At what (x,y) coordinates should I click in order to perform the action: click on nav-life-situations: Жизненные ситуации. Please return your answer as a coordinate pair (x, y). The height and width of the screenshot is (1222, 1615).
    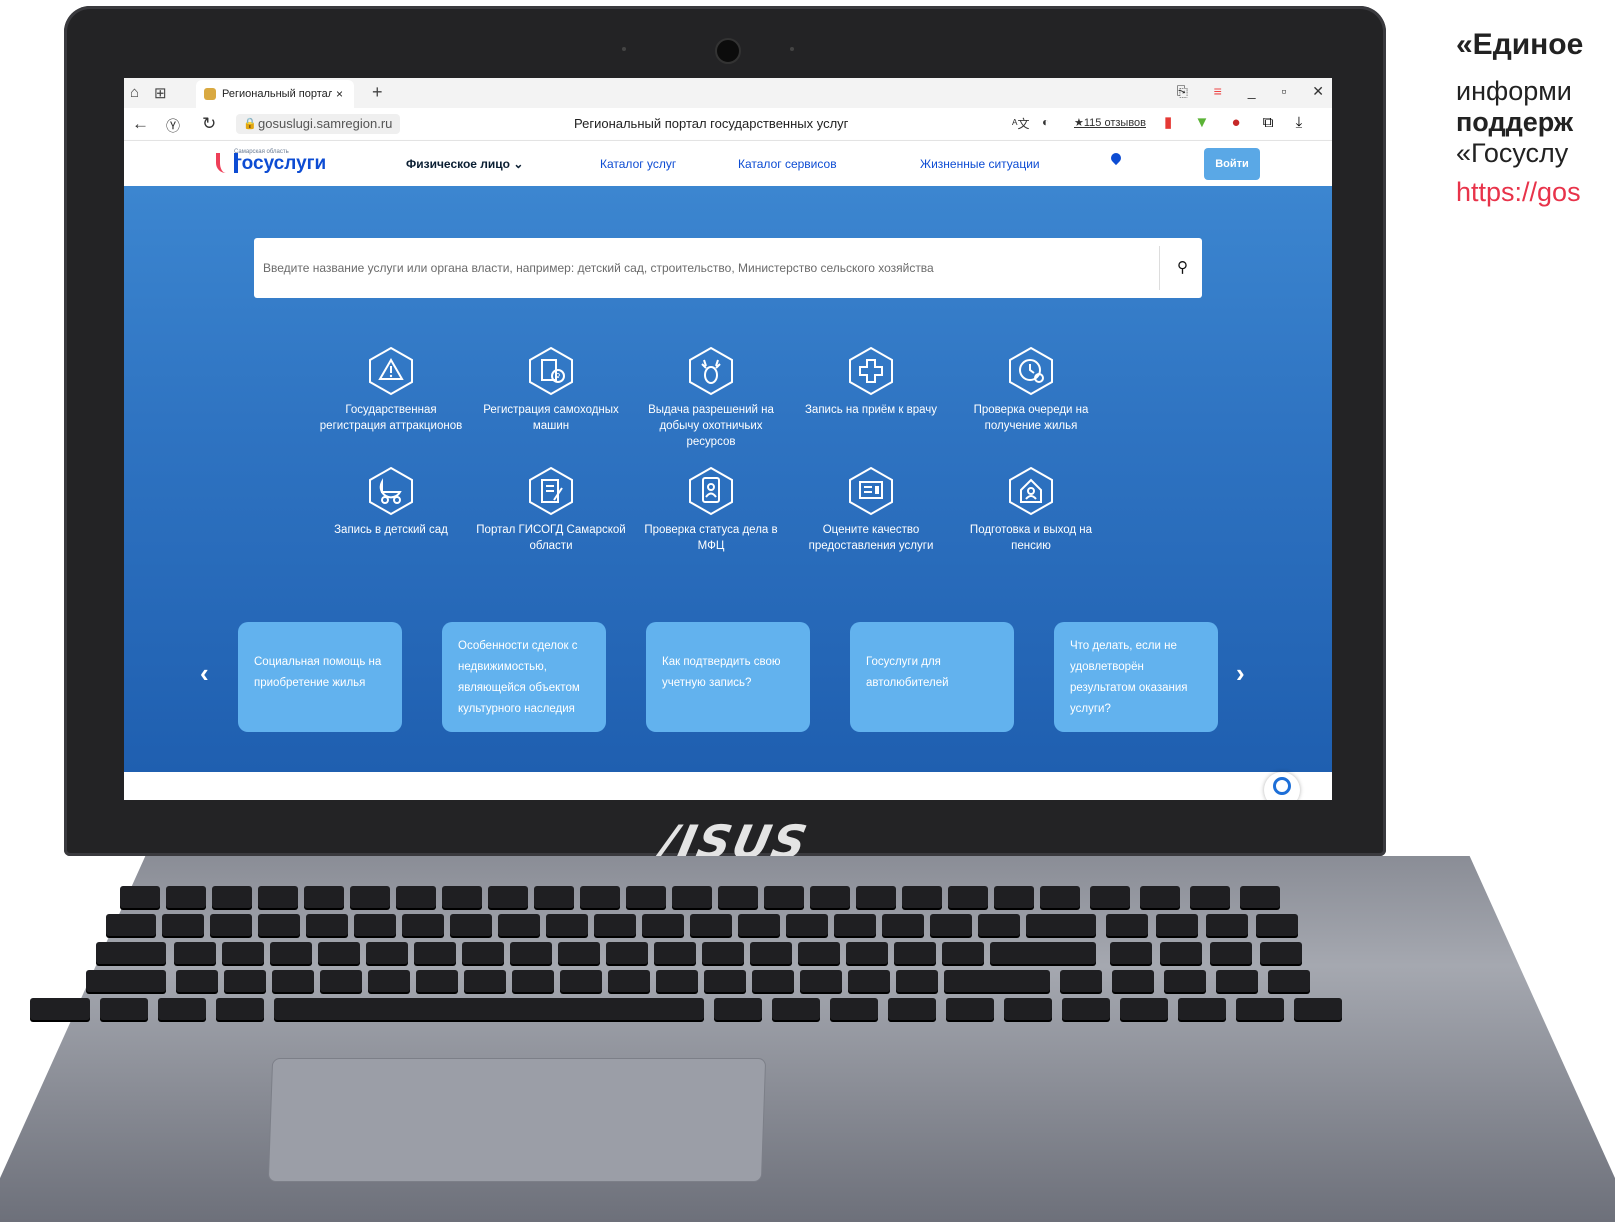
    Looking at the image, I should click on (980, 164).